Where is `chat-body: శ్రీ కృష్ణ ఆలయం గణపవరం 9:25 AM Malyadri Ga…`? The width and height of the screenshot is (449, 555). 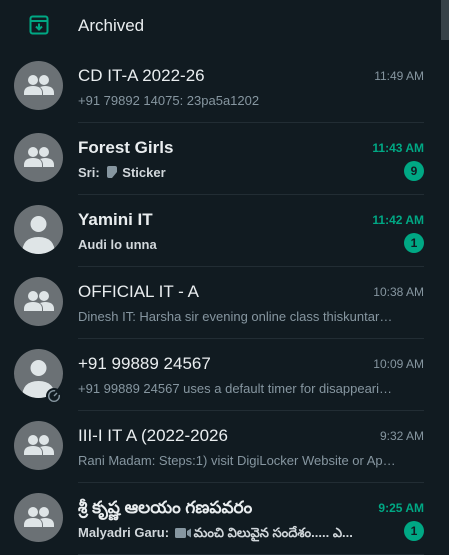
chat-body: శ్రీ కృష్ణ ఆలయం గణపవరం 9:25 AM Malyadri Ga… is located at coordinates (251, 518).